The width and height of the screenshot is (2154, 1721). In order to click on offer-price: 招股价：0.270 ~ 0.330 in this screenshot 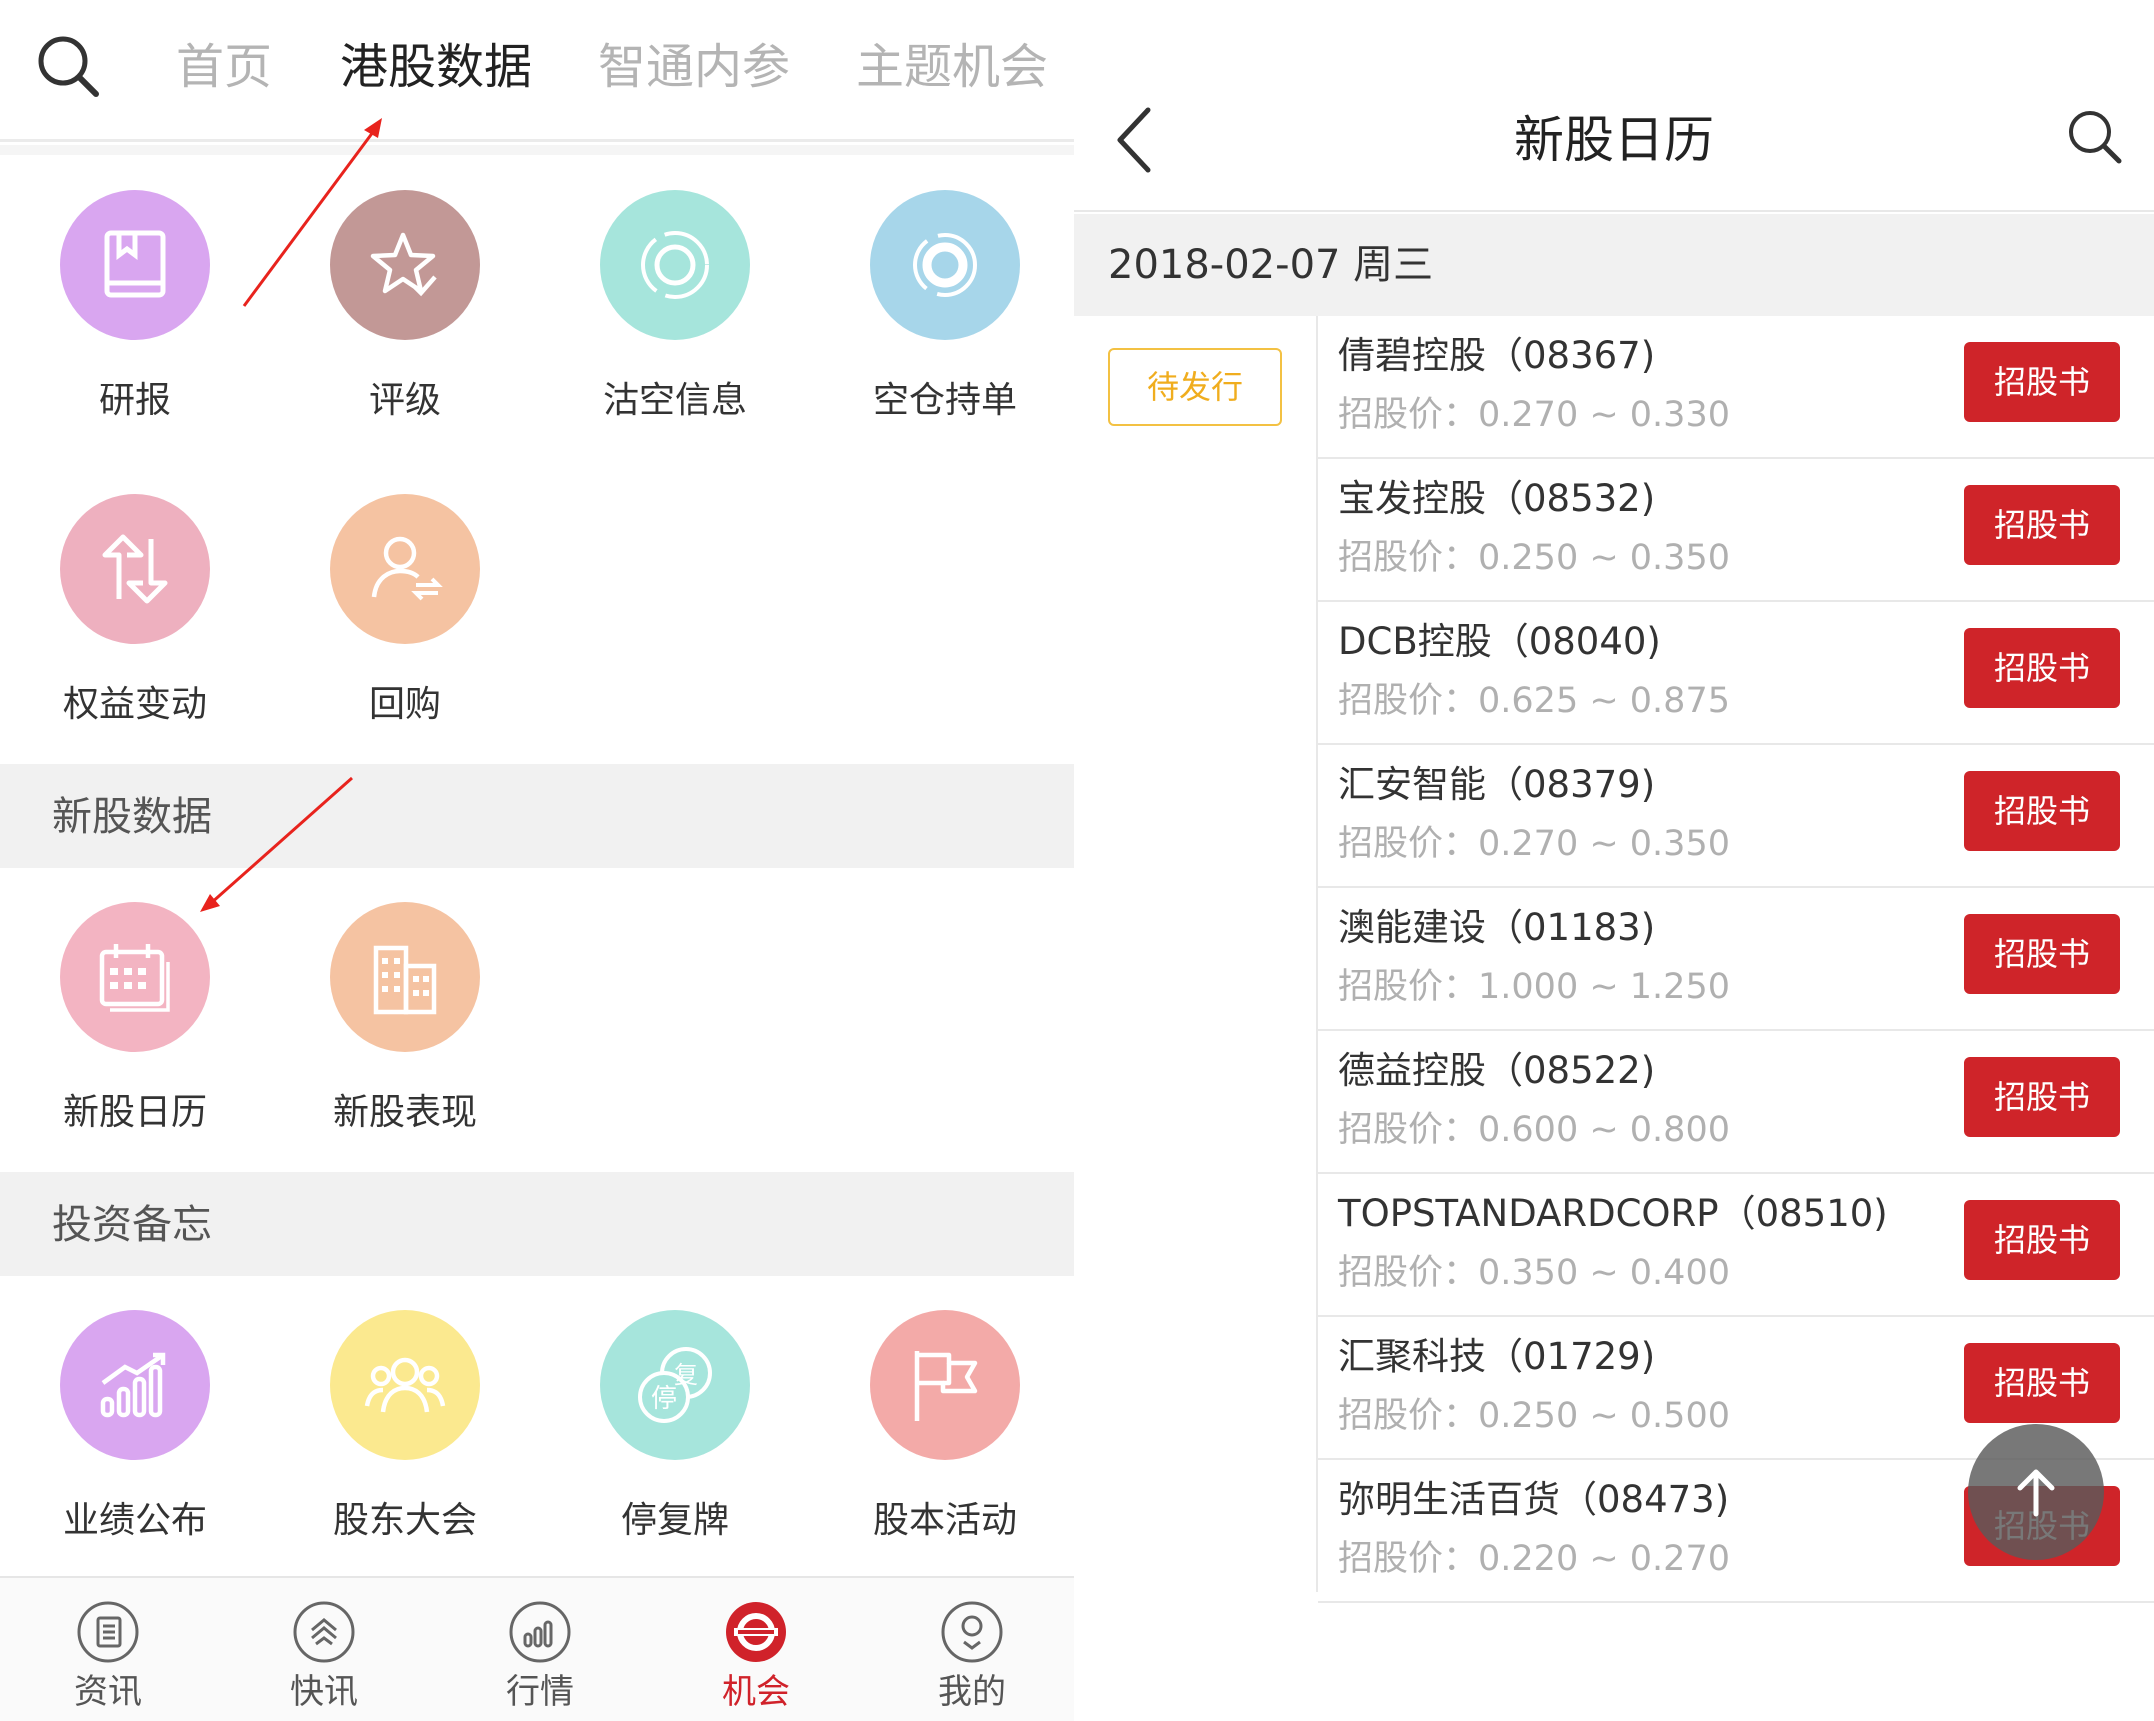, I will do `click(1534, 415)`.